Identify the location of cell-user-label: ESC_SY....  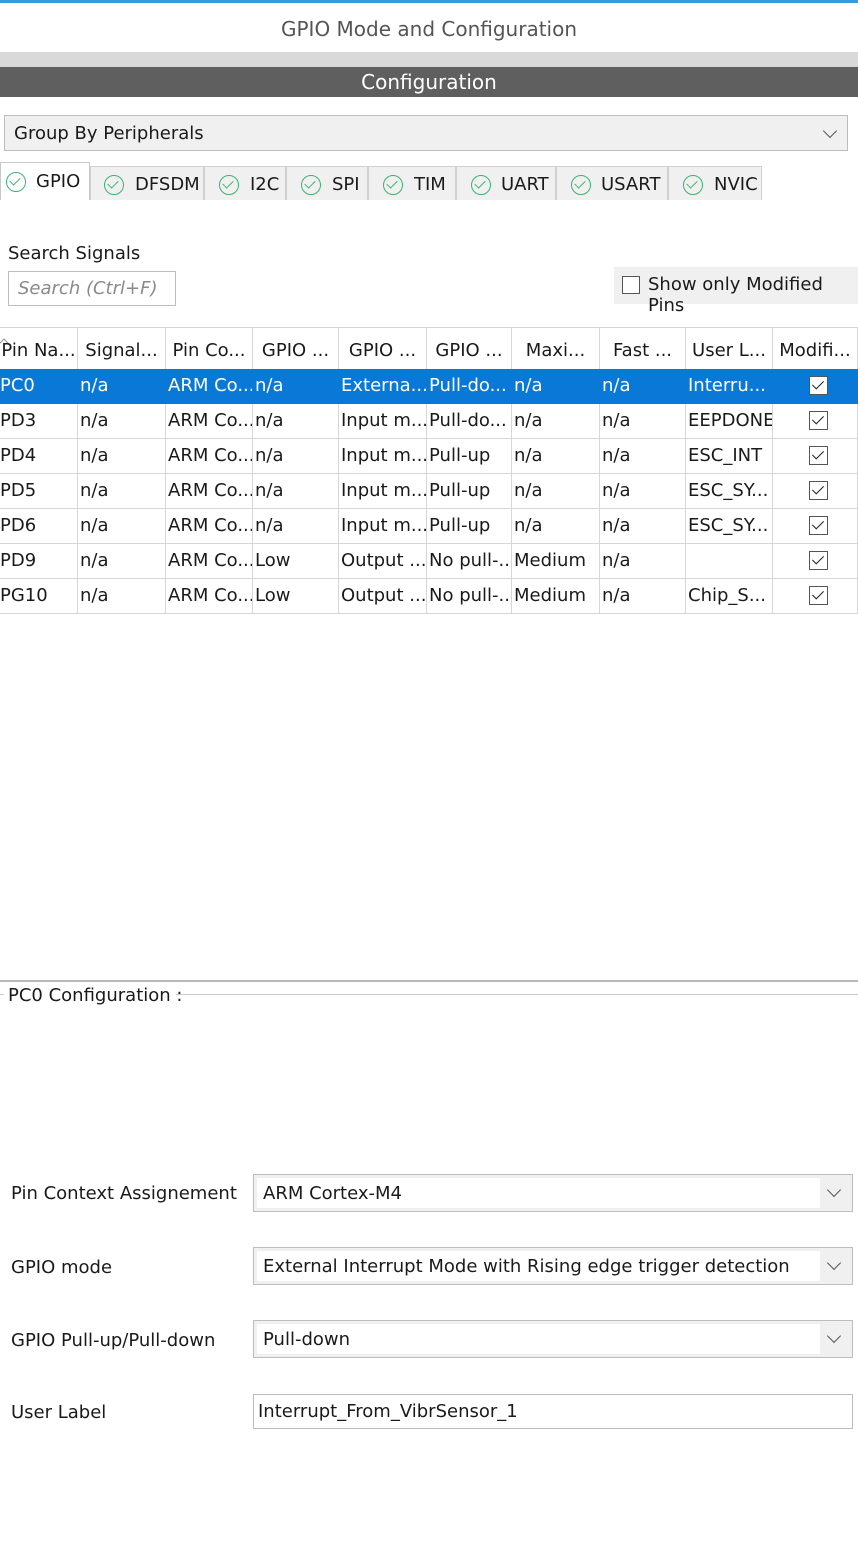
(729, 526).